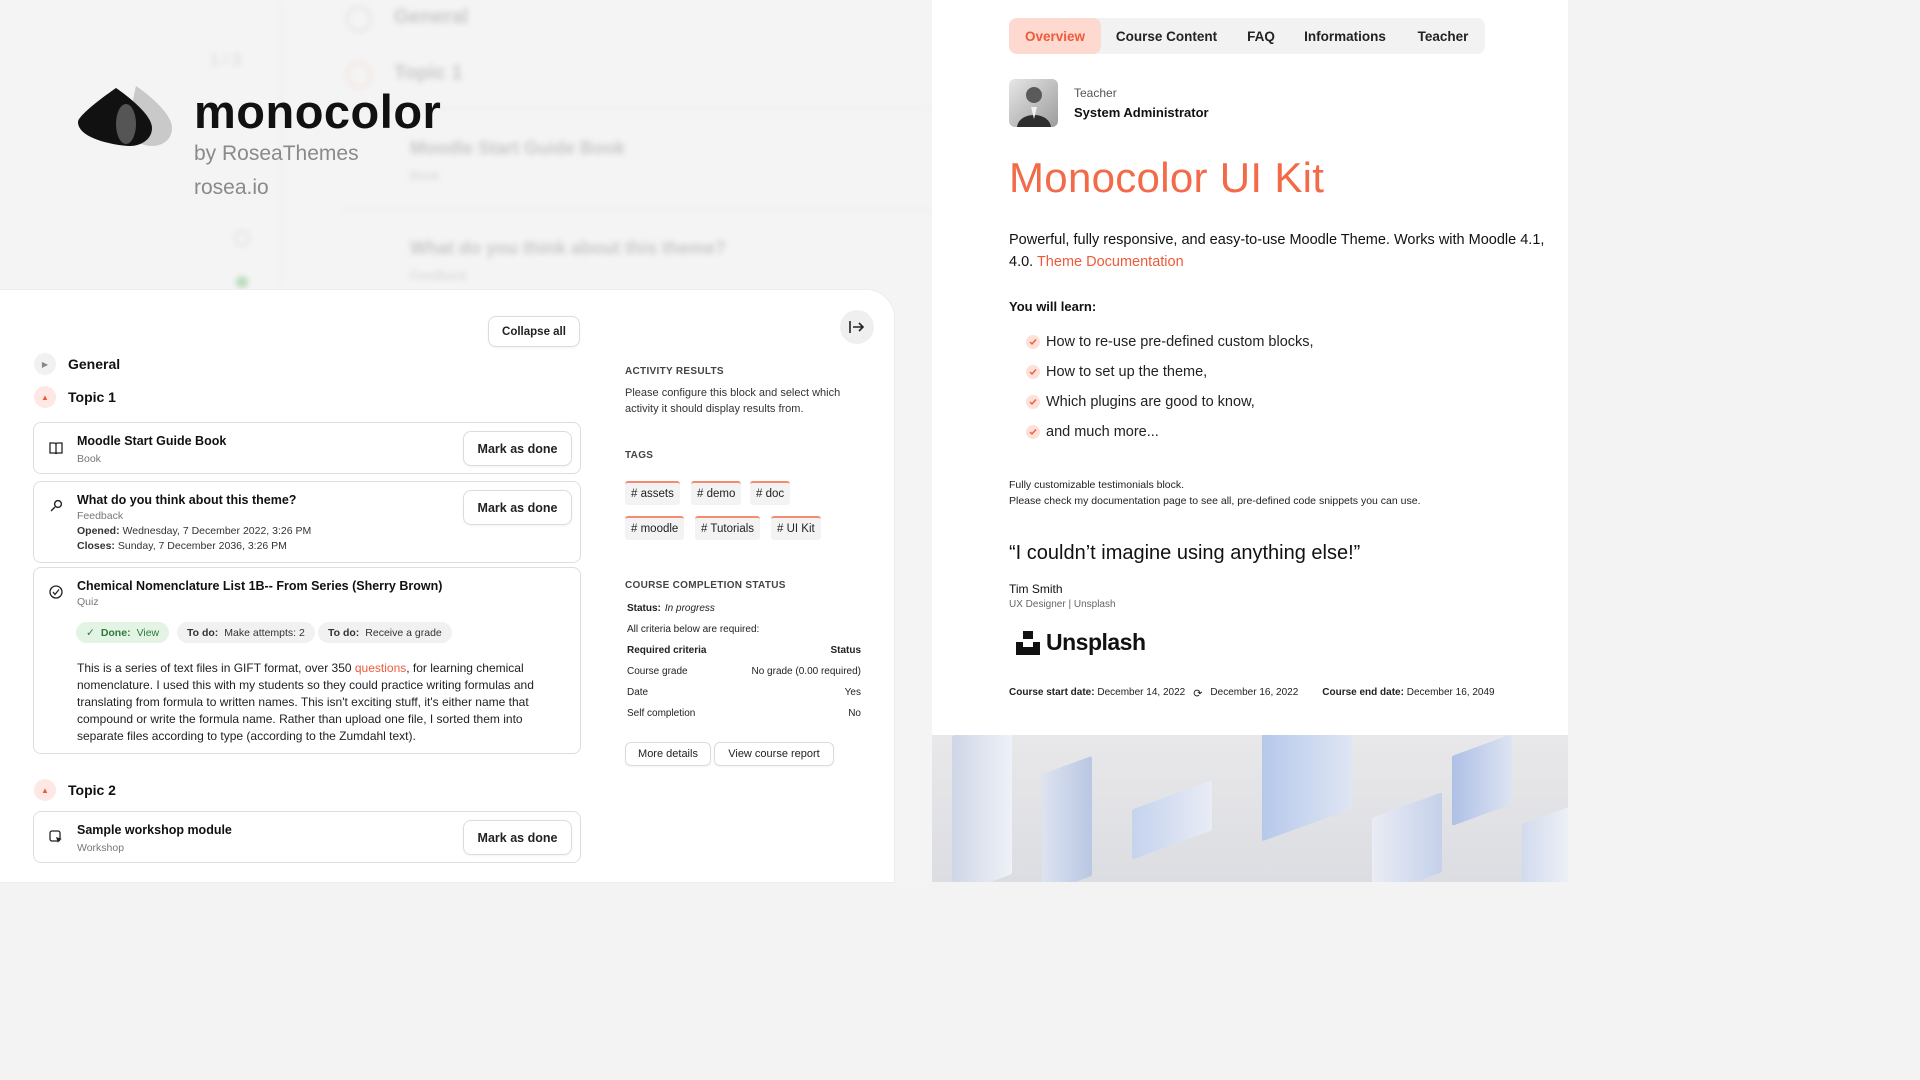 The height and width of the screenshot is (1080, 1920). What do you see at coordinates (652, 493) in the screenshot?
I see `tag: # assets` at bounding box center [652, 493].